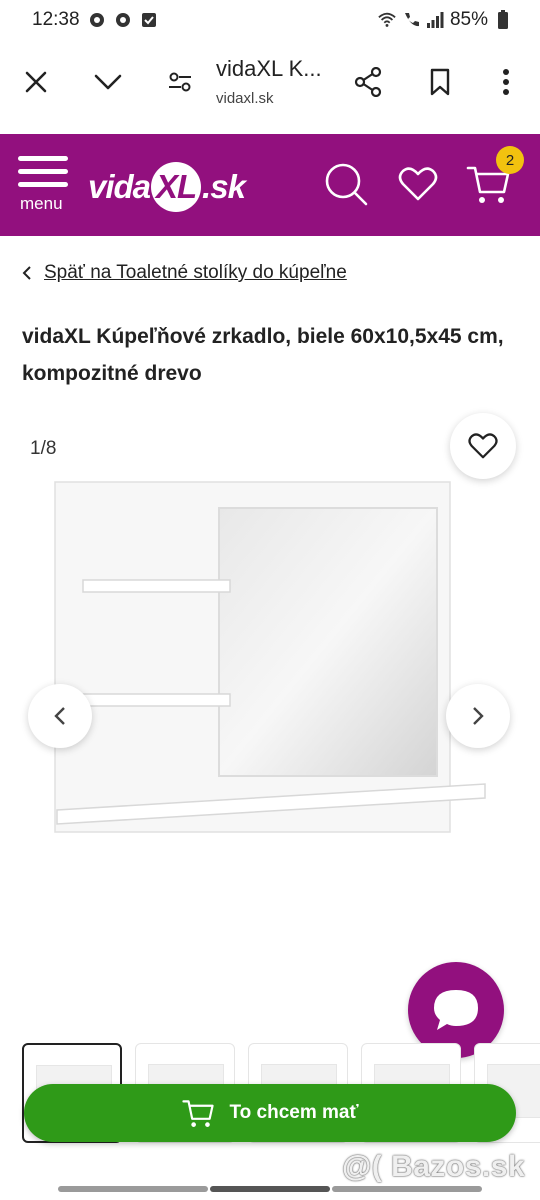  I want to click on previous-image-button, so click(60, 716).